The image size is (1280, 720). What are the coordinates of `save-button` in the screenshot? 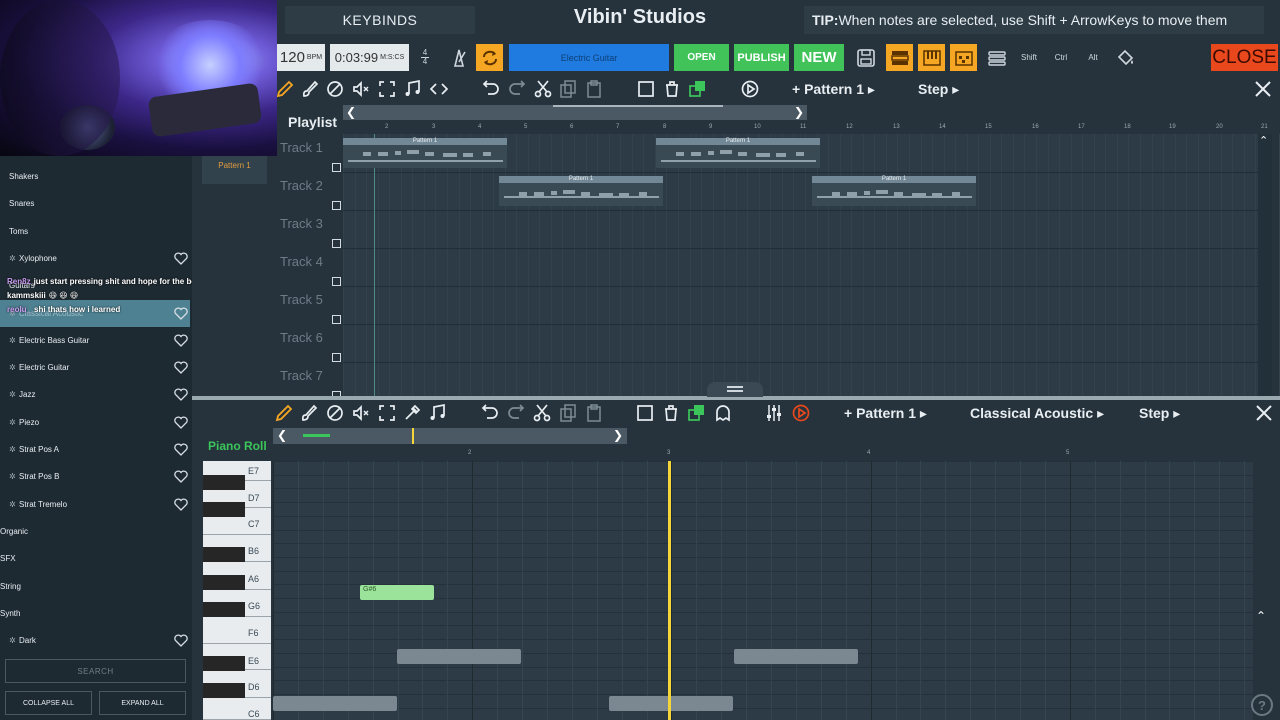 It's located at (865, 57).